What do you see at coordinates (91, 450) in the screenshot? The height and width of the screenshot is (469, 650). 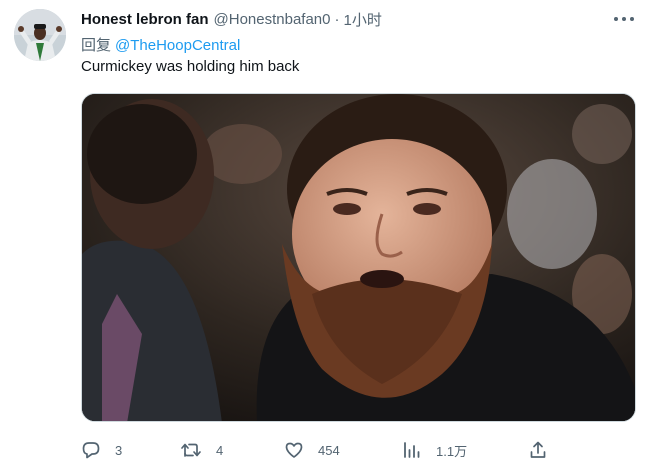 I see `reply-icon` at bounding box center [91, 450].